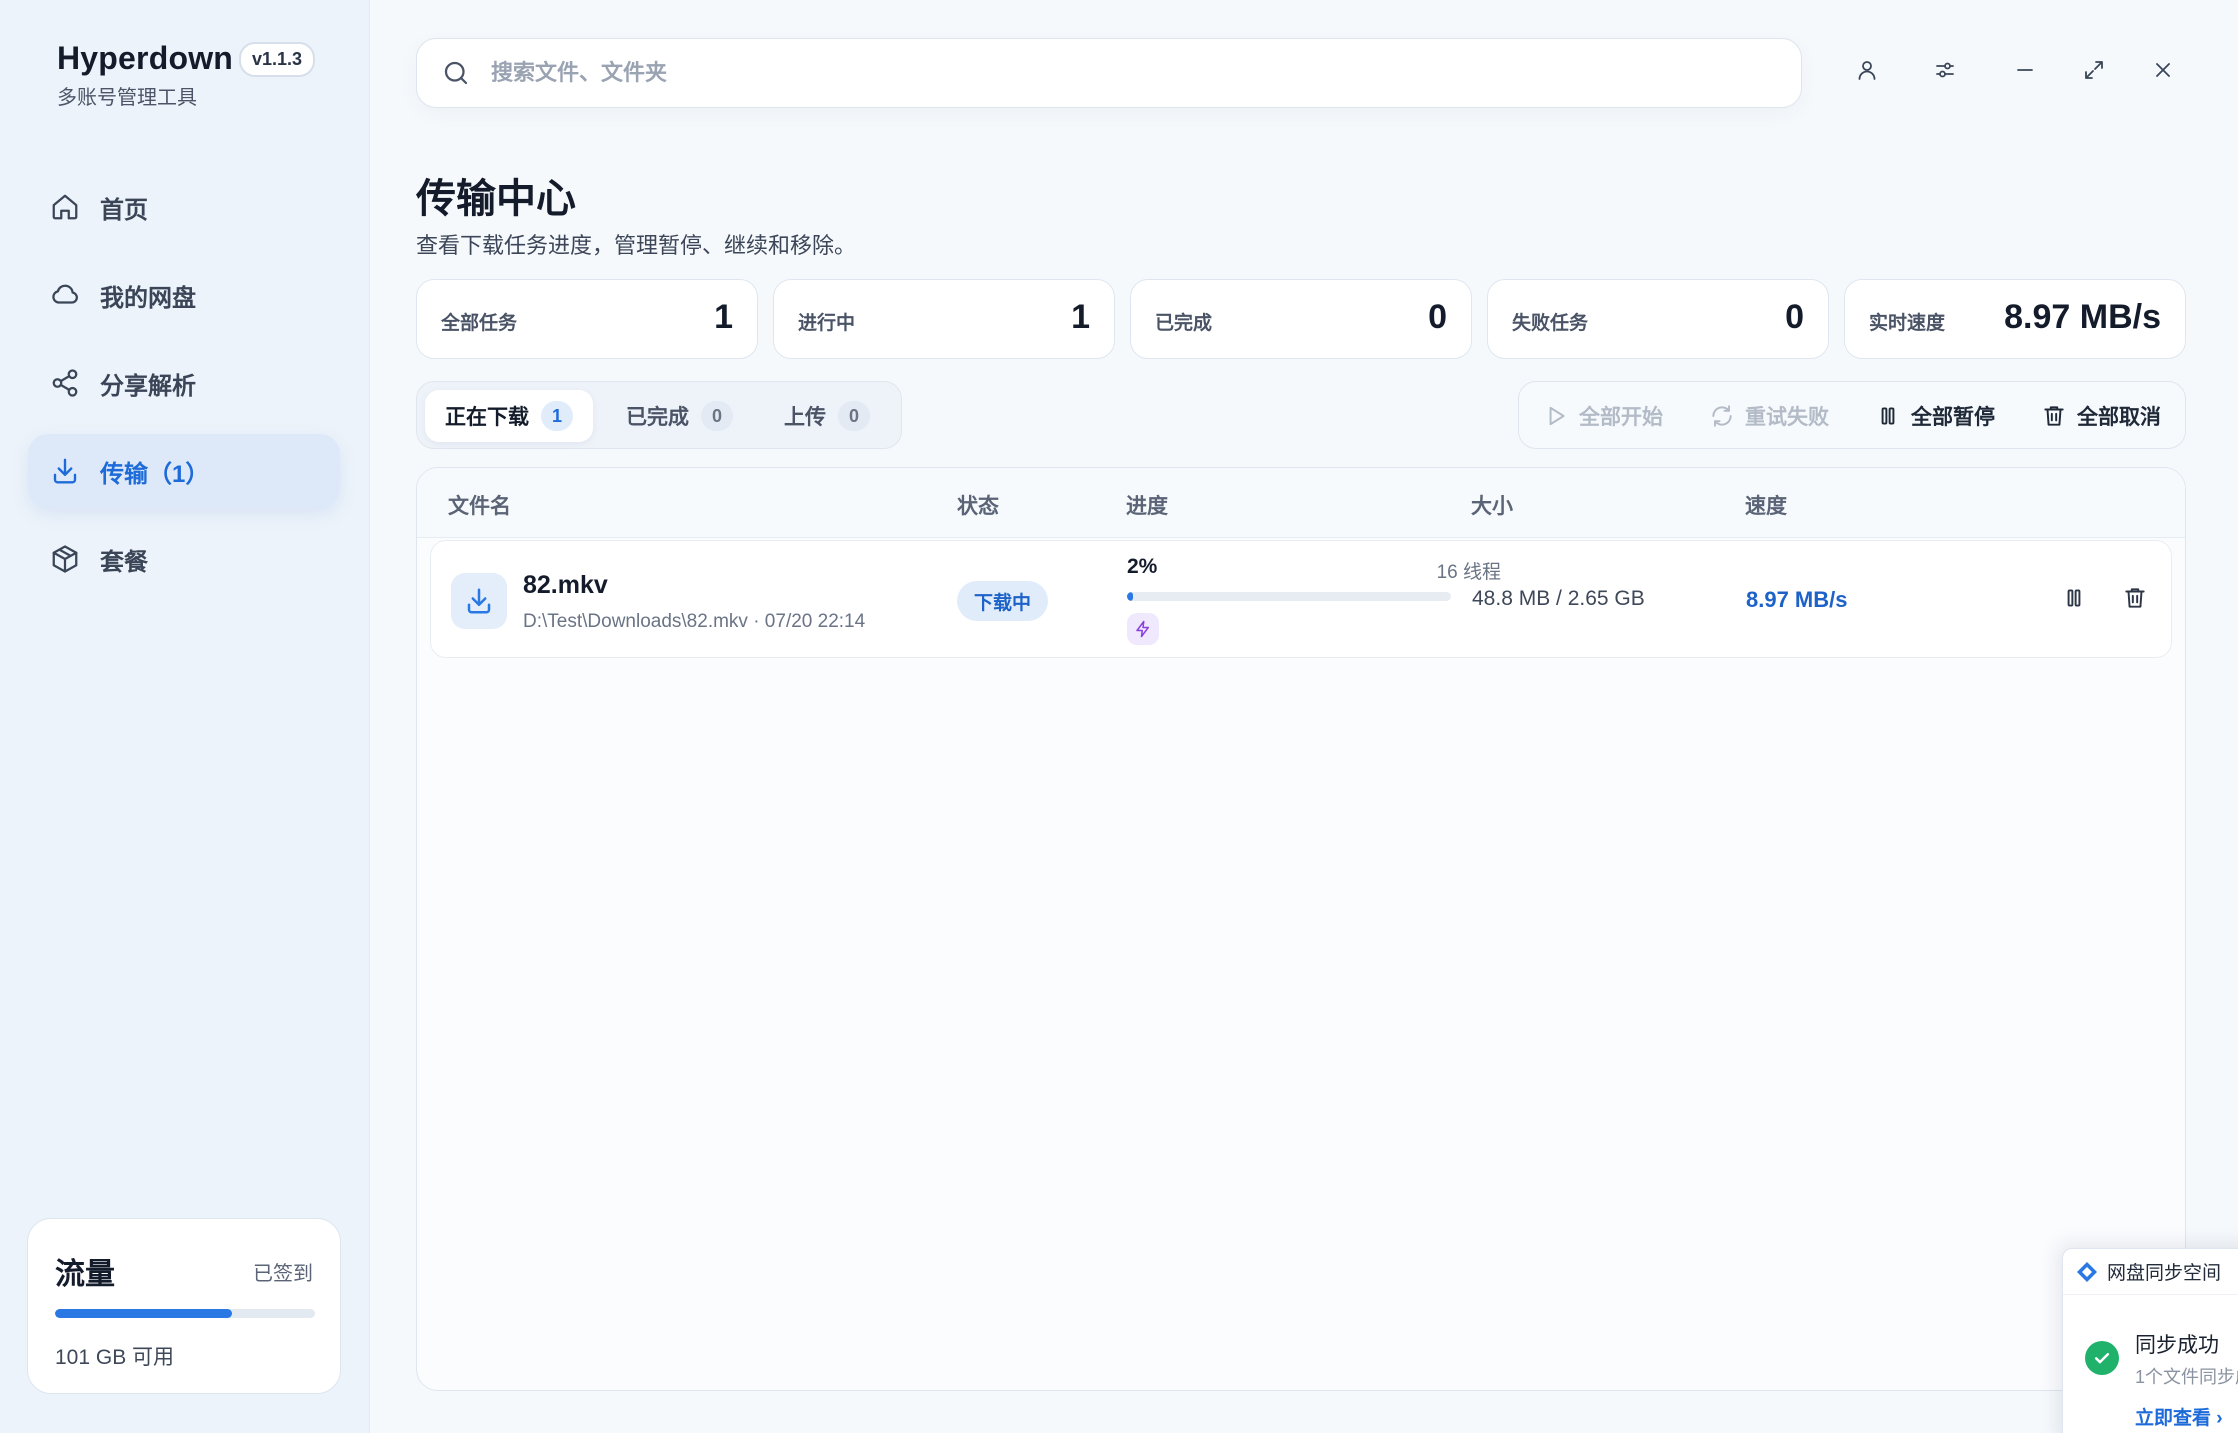 The image size is (2238, 1433). I want to click on close-icon, so click(2163, 72).